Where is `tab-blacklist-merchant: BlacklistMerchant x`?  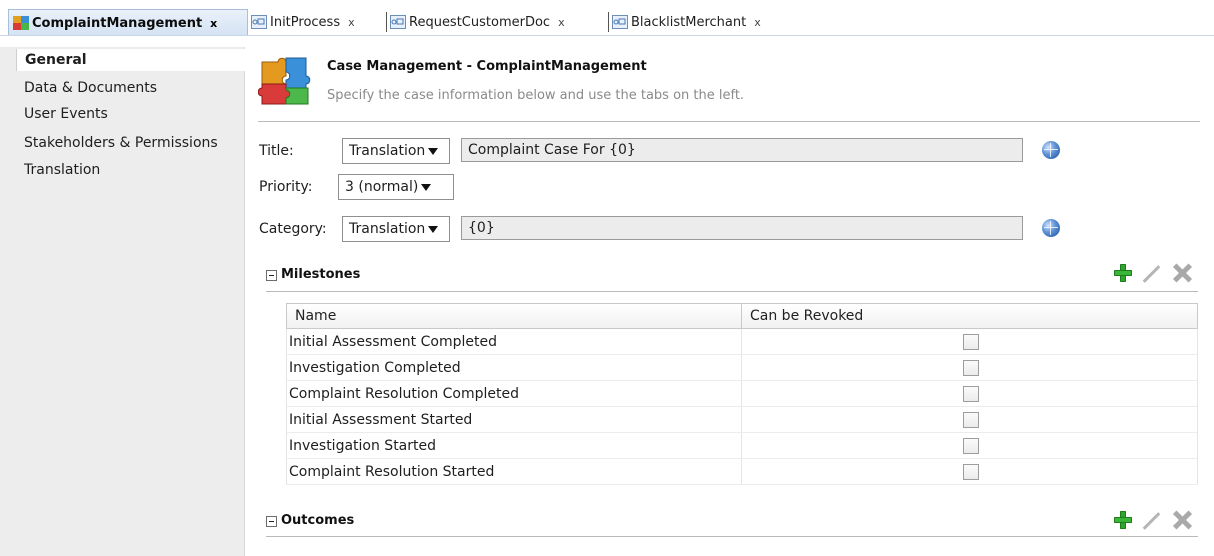 tab-blacklist-merchant: BlacklistMerchant x is located at coordinates (686, 22).